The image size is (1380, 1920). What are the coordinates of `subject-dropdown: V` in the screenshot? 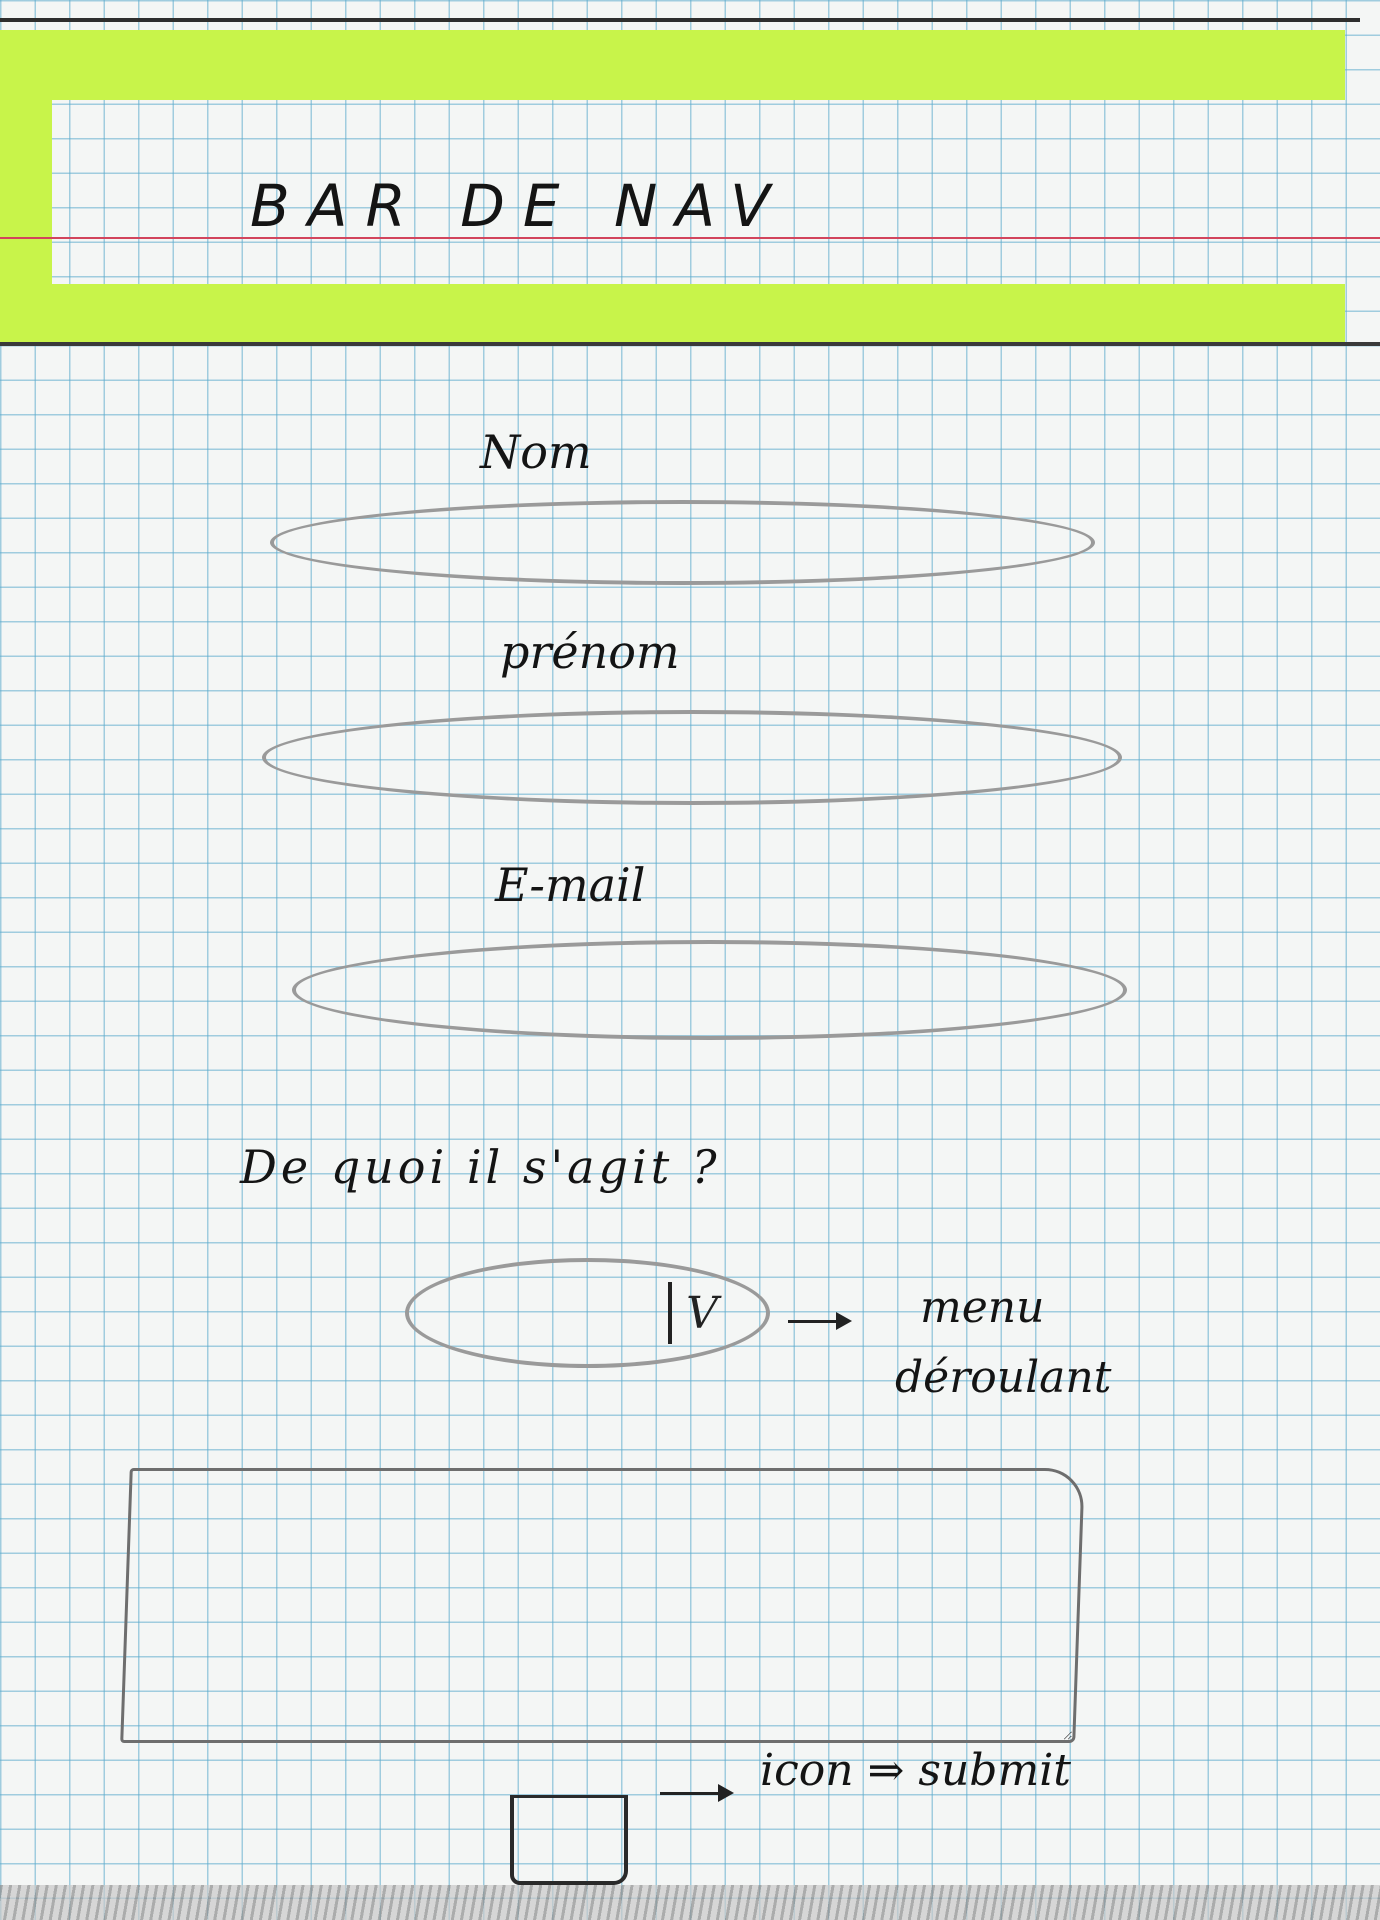 It's located at (587, 1313).